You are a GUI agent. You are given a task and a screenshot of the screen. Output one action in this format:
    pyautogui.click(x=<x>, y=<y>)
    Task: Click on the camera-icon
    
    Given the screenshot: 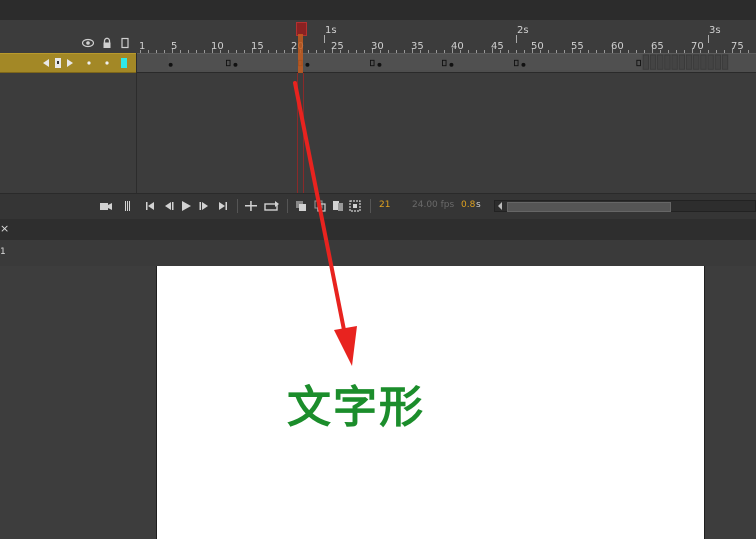 What is the action you would take?
    pyautogui.click(x=106, y=206)
    